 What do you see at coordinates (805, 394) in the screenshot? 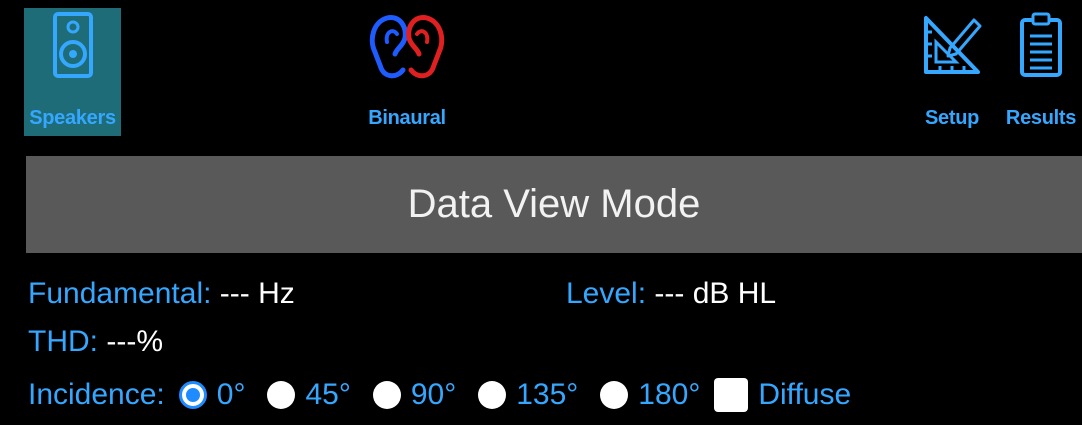
I see `diffuse-label: Diffuse` at bounding box center [805, 394].